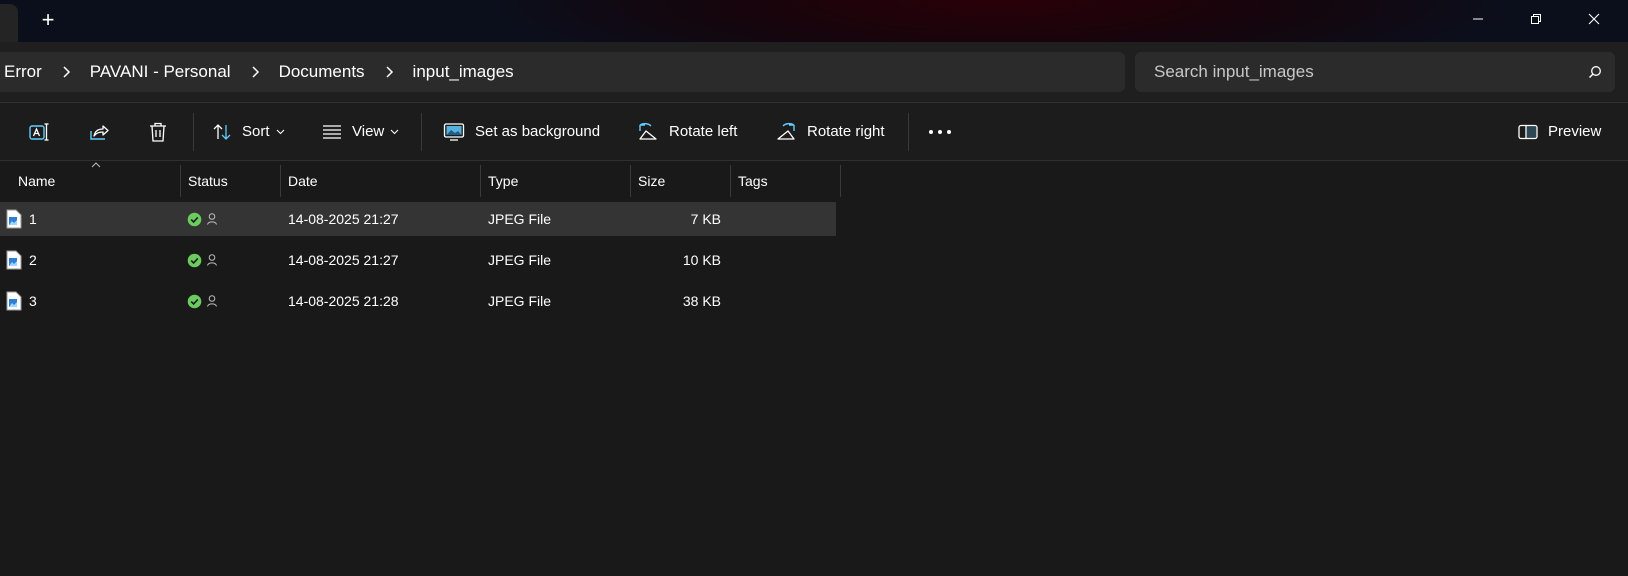  I want to click on column-header-size-label: Size, so click(652, 181).